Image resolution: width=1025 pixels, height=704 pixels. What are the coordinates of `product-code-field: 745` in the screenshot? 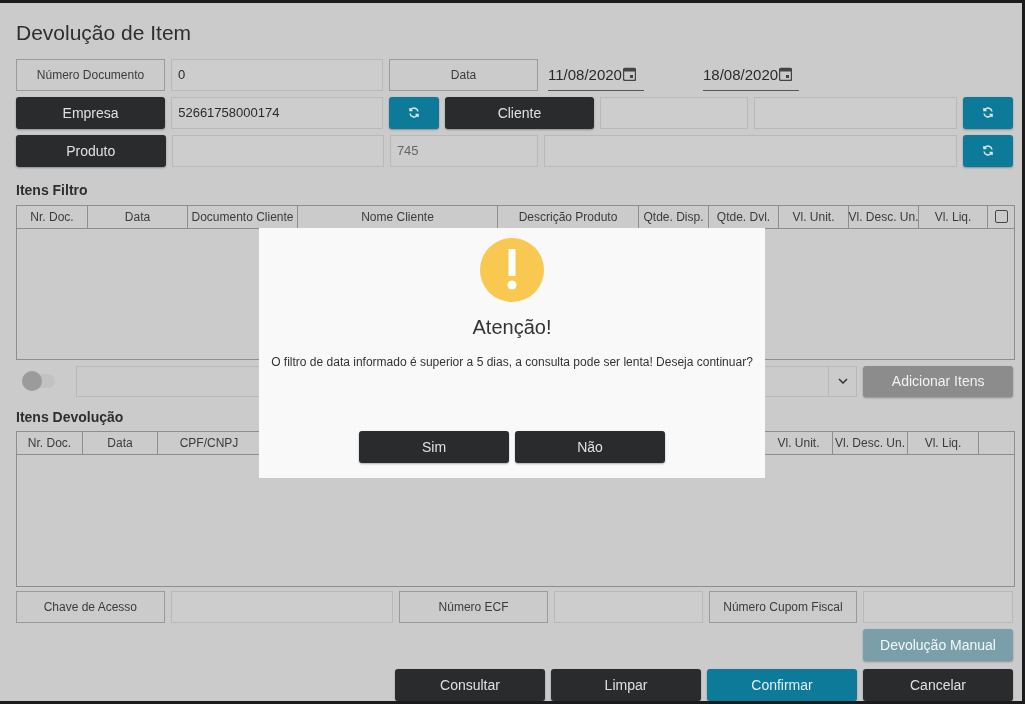 It's located at (464, 150).